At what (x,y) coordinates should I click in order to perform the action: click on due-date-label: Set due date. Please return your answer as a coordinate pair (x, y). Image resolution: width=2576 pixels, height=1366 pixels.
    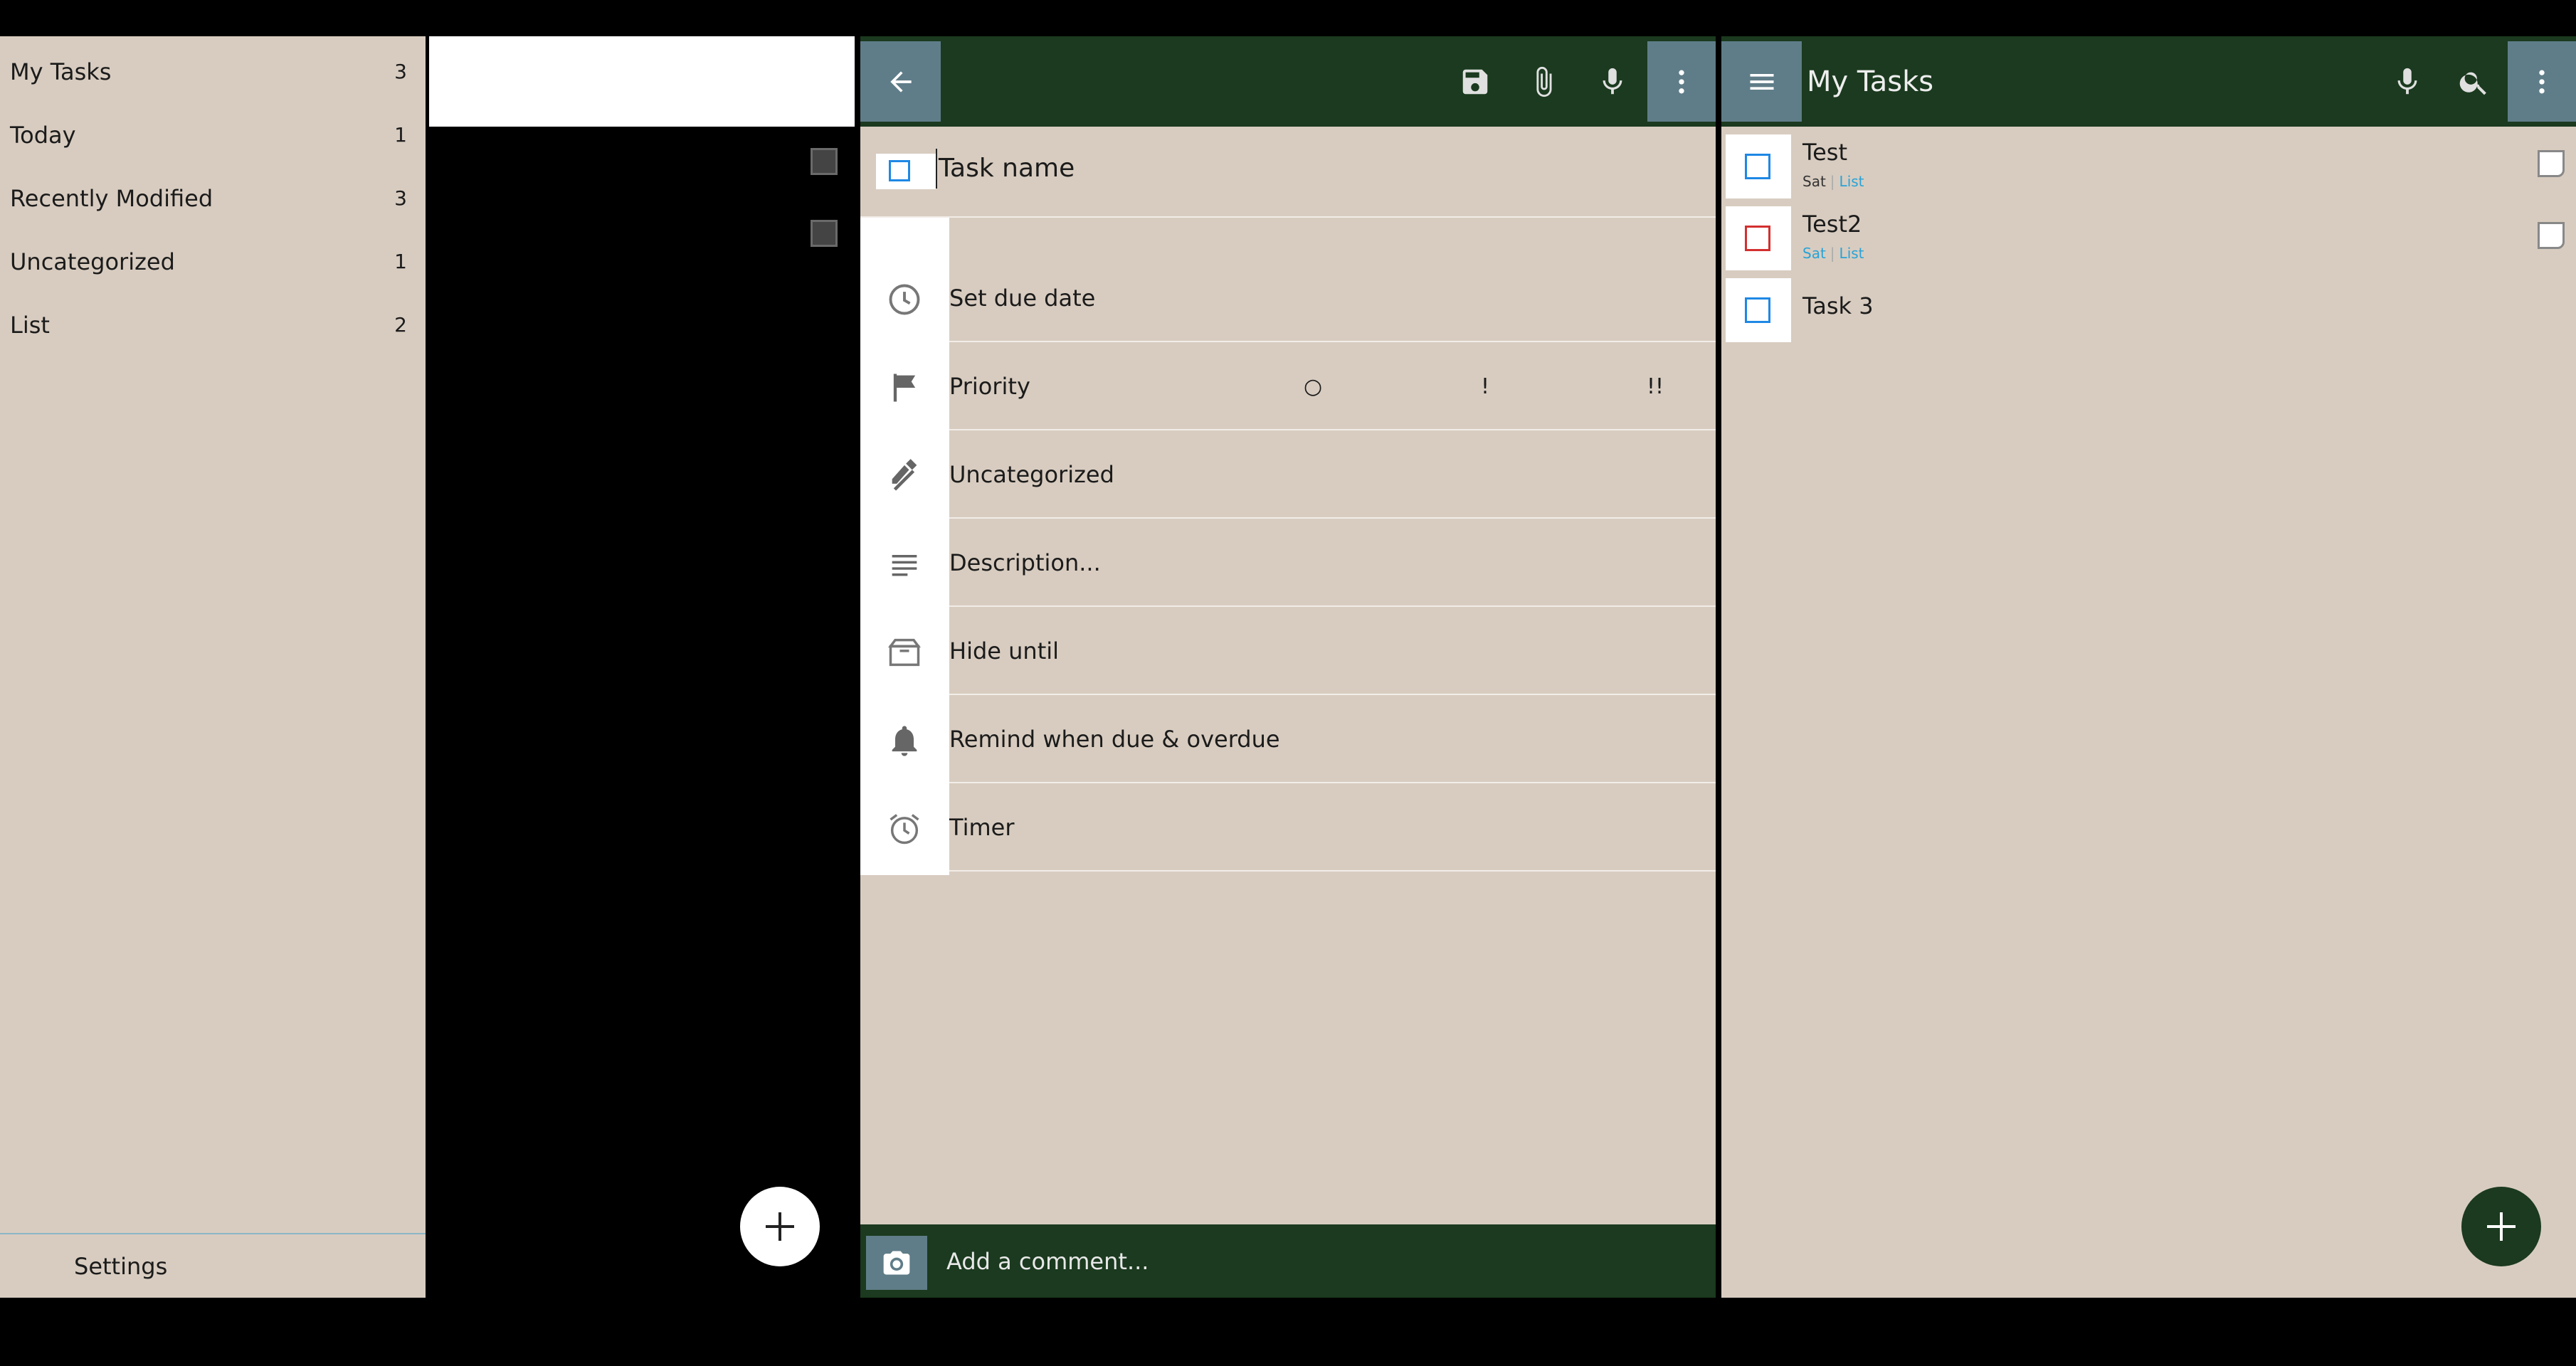
    Looking at the image, I should click on (1023, 298).